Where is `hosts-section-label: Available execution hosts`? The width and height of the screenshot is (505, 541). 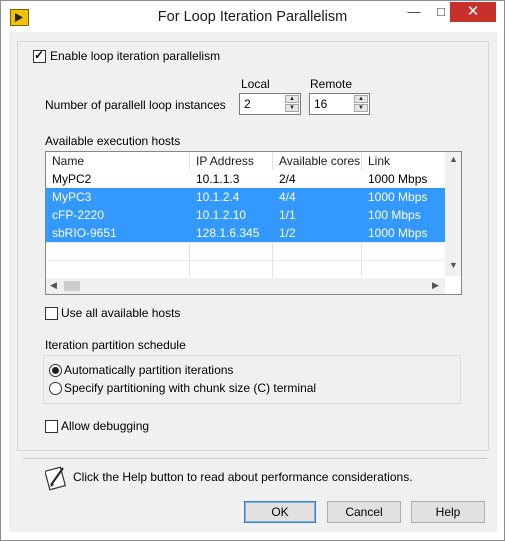 hosts-section-label: Available execution hosts is located at coordinates (113, 141).